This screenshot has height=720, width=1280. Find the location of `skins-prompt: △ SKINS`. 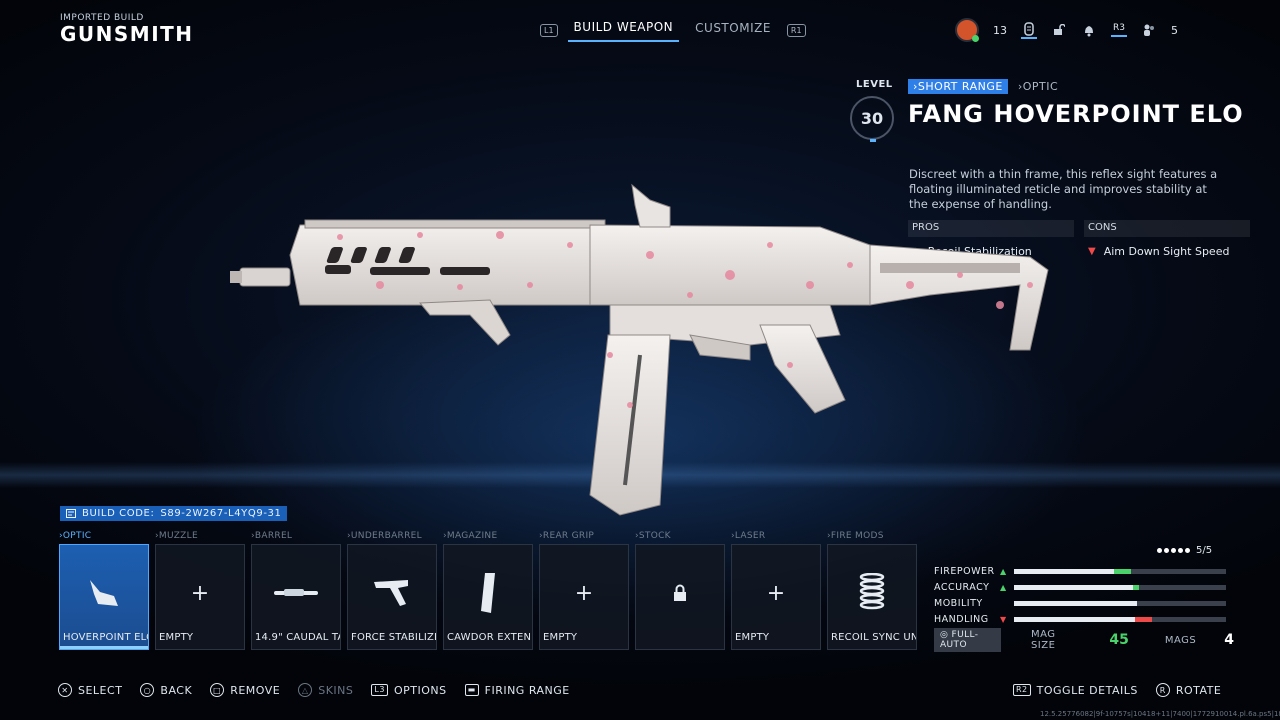

skins-prompt: △ SKINS is located at coordinates (325, 690).